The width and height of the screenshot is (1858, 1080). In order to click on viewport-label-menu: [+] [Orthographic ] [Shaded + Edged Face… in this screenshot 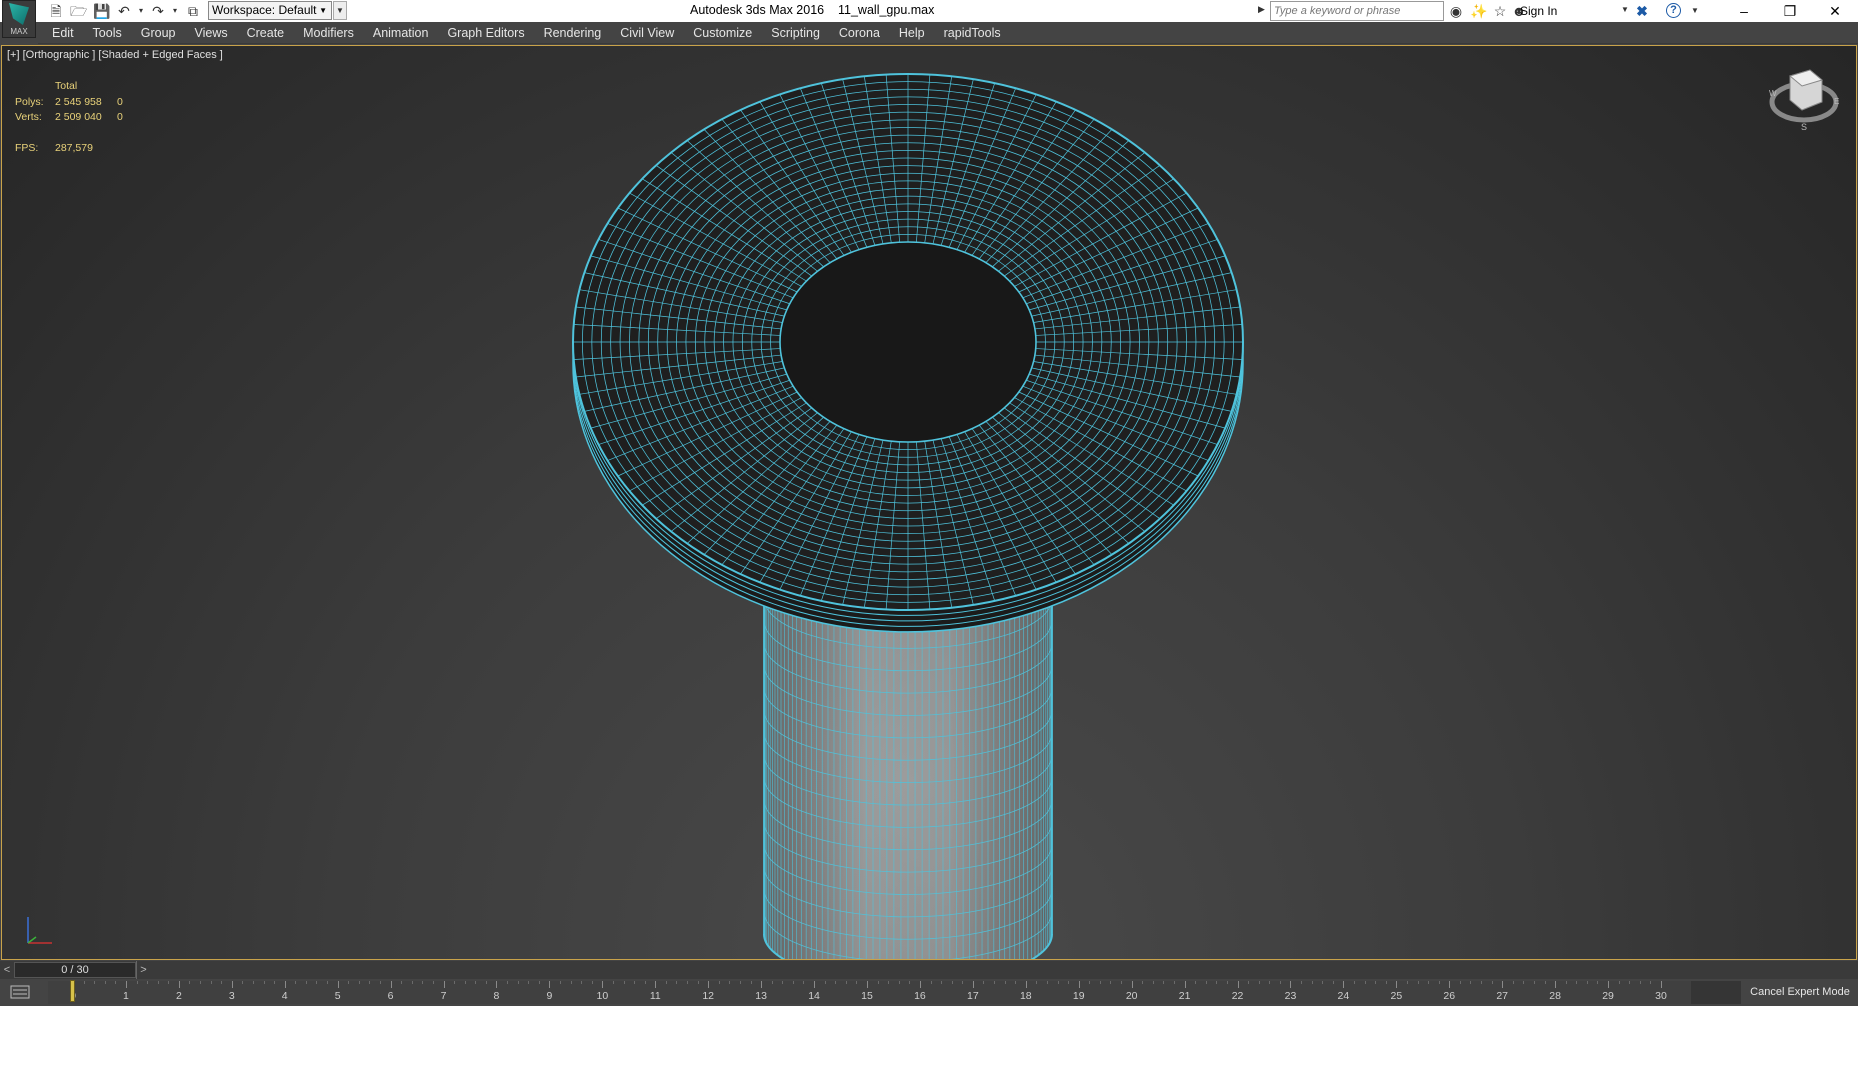, I will do `click(115, 55)`.